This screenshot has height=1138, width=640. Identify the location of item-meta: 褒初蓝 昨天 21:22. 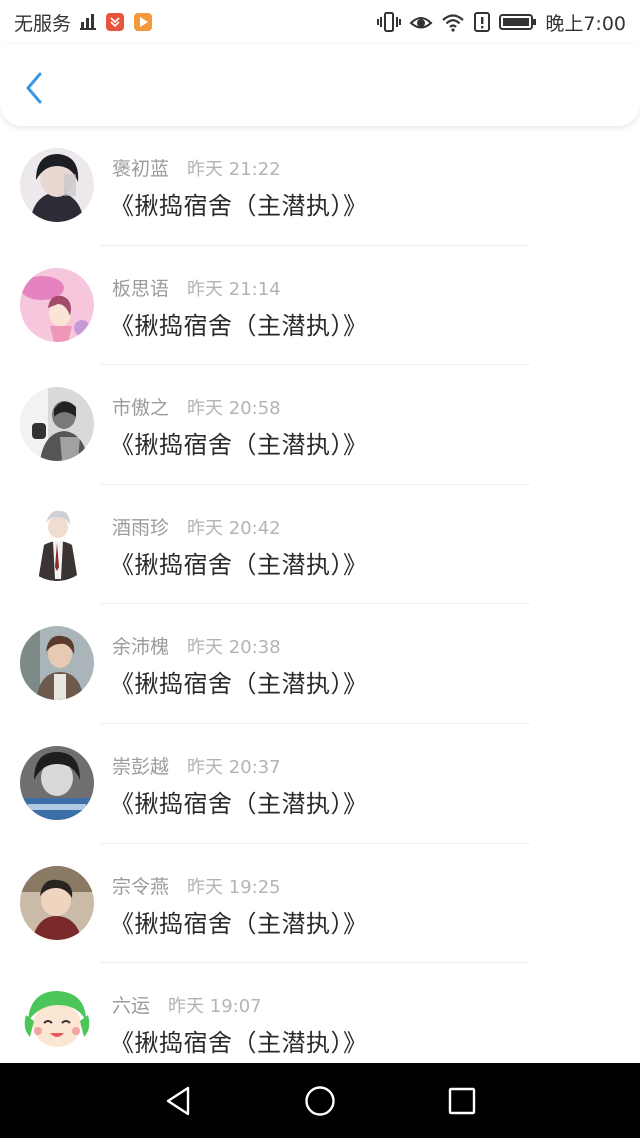
(196, 167).